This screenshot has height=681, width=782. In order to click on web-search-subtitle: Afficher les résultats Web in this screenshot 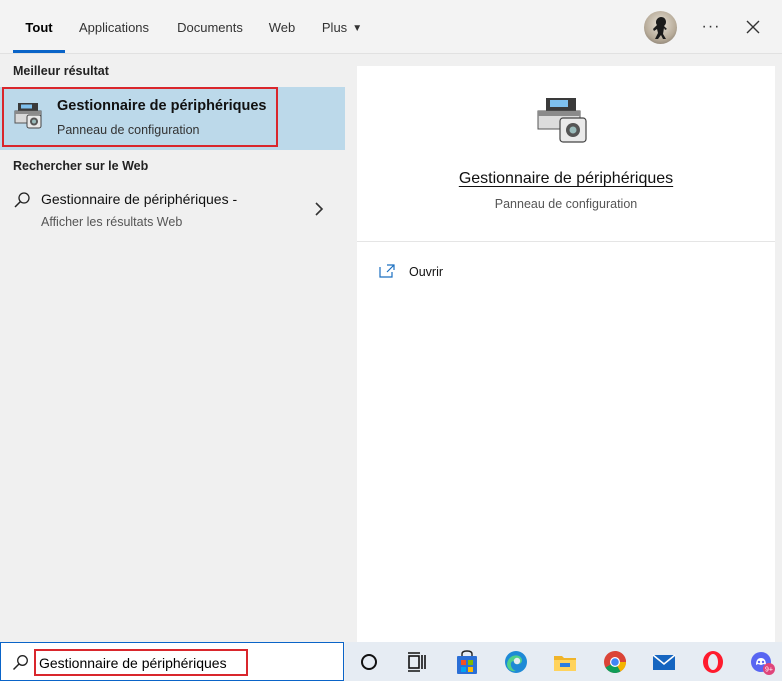, I will do `click(112, 222)`.